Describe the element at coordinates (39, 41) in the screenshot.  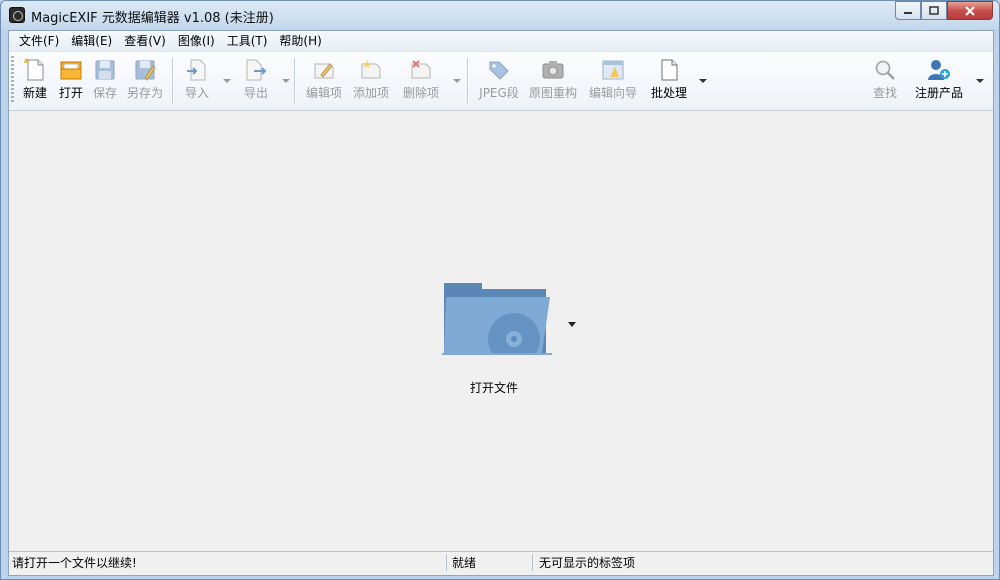
I see `menu-file: 文件(F)` at that location.